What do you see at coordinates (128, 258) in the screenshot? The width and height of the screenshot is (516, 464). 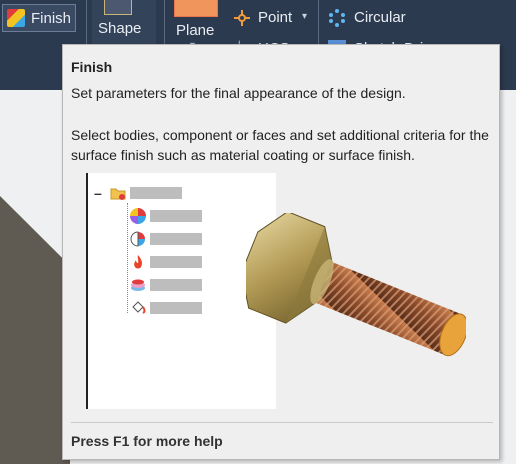 I see `tree-connector` at bounding box center [128, 258].